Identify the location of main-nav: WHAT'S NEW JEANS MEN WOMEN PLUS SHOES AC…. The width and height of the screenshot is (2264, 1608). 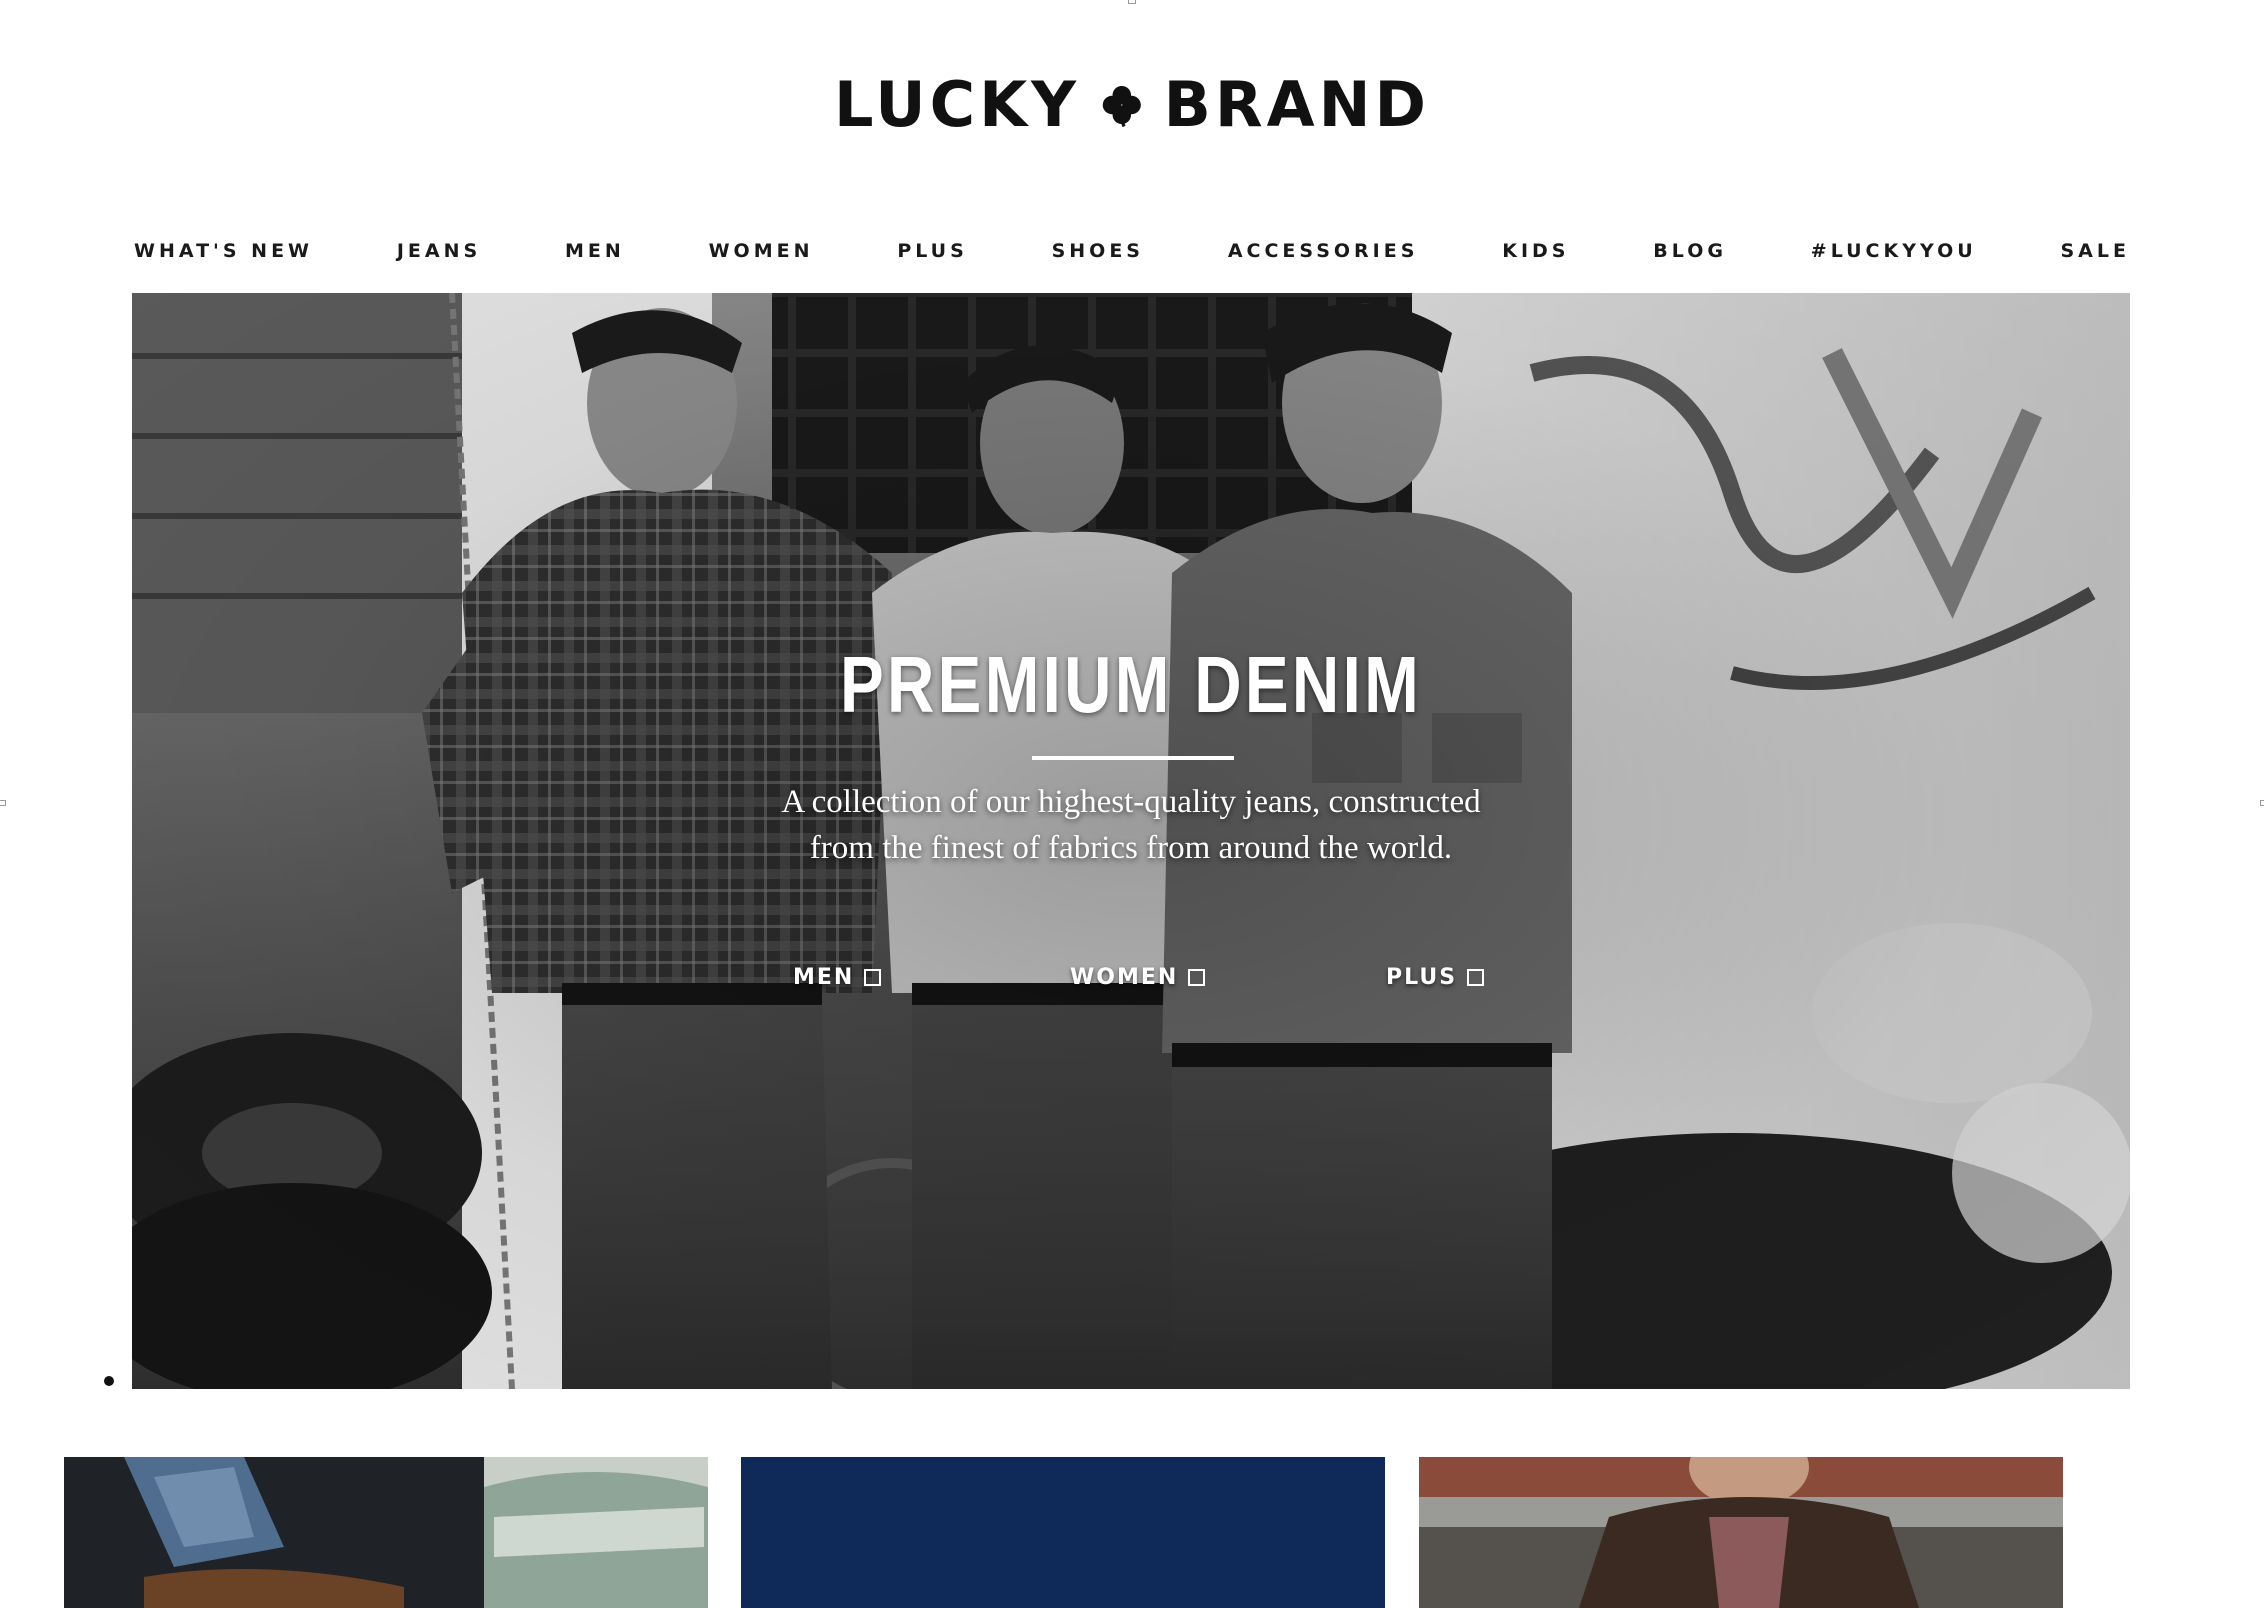
(1132, 251).